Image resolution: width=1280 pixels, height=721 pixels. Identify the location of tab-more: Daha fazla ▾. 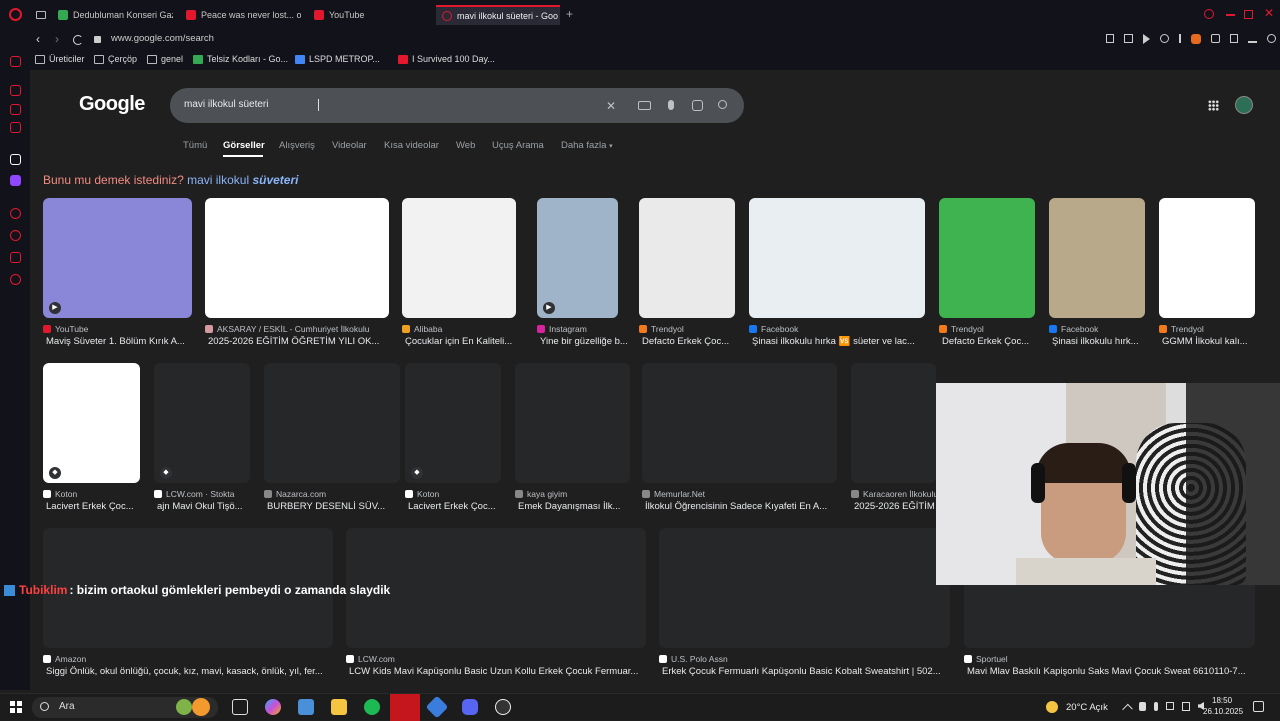
(587, 145).